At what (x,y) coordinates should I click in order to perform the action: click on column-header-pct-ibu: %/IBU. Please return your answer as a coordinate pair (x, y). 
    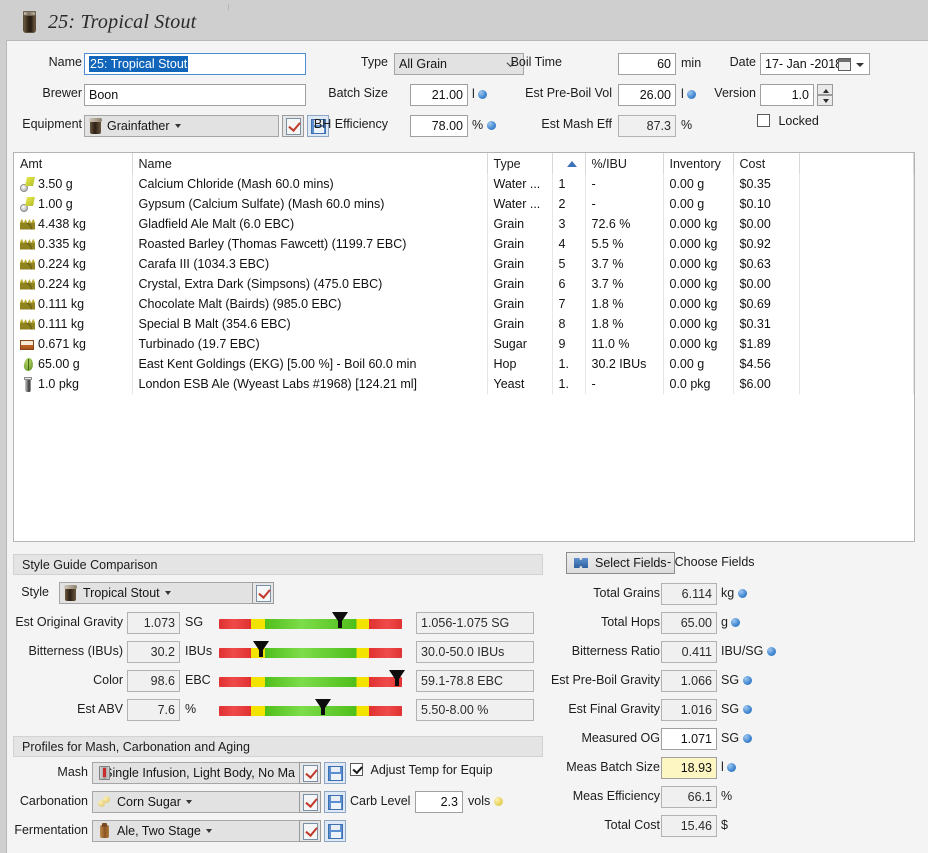
    Looking at the image, I should click on (624, 163).